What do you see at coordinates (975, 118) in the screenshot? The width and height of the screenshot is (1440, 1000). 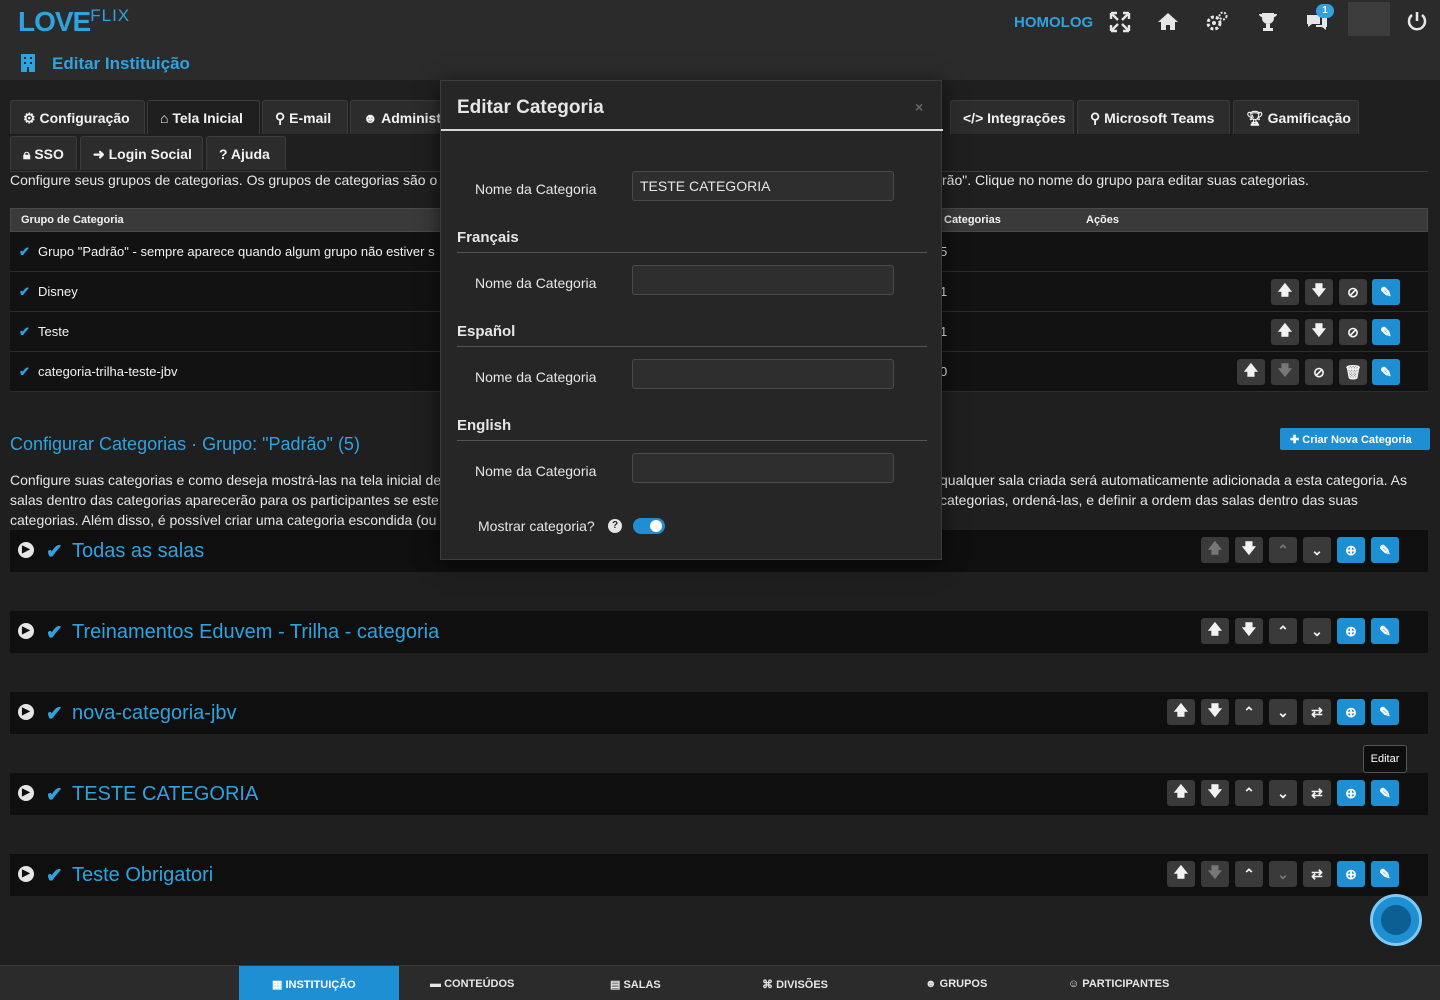 I see `code-icon: </>` at bounding box center [975, 118].